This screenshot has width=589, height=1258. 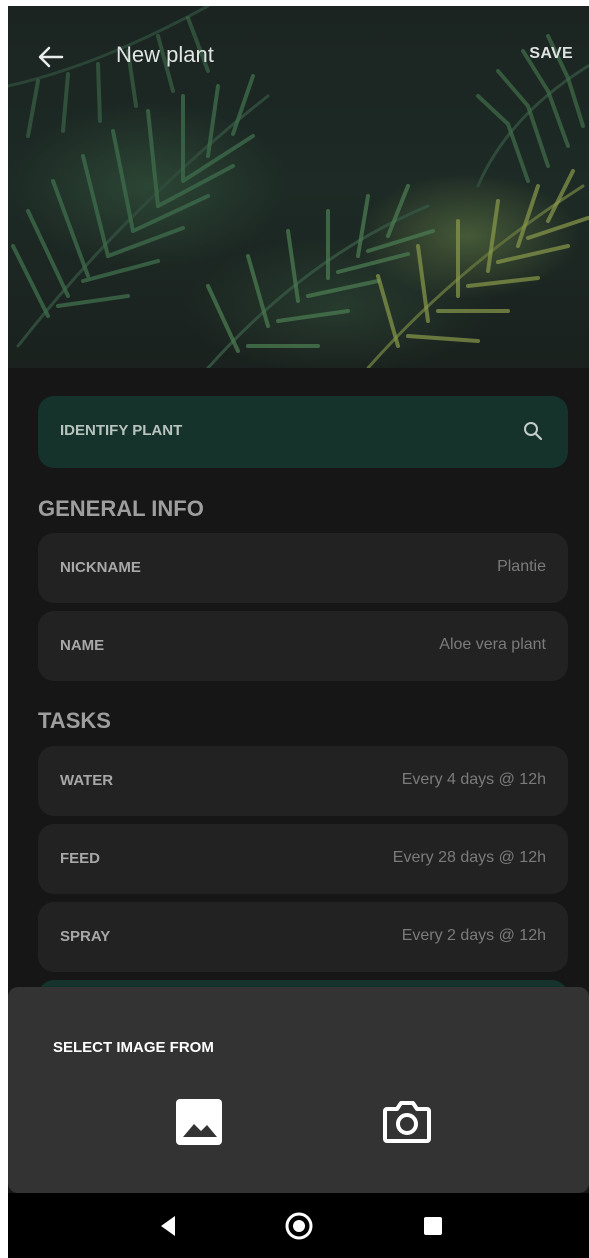 I want to click on home-circle-icon, so click(x=299, y=1226).